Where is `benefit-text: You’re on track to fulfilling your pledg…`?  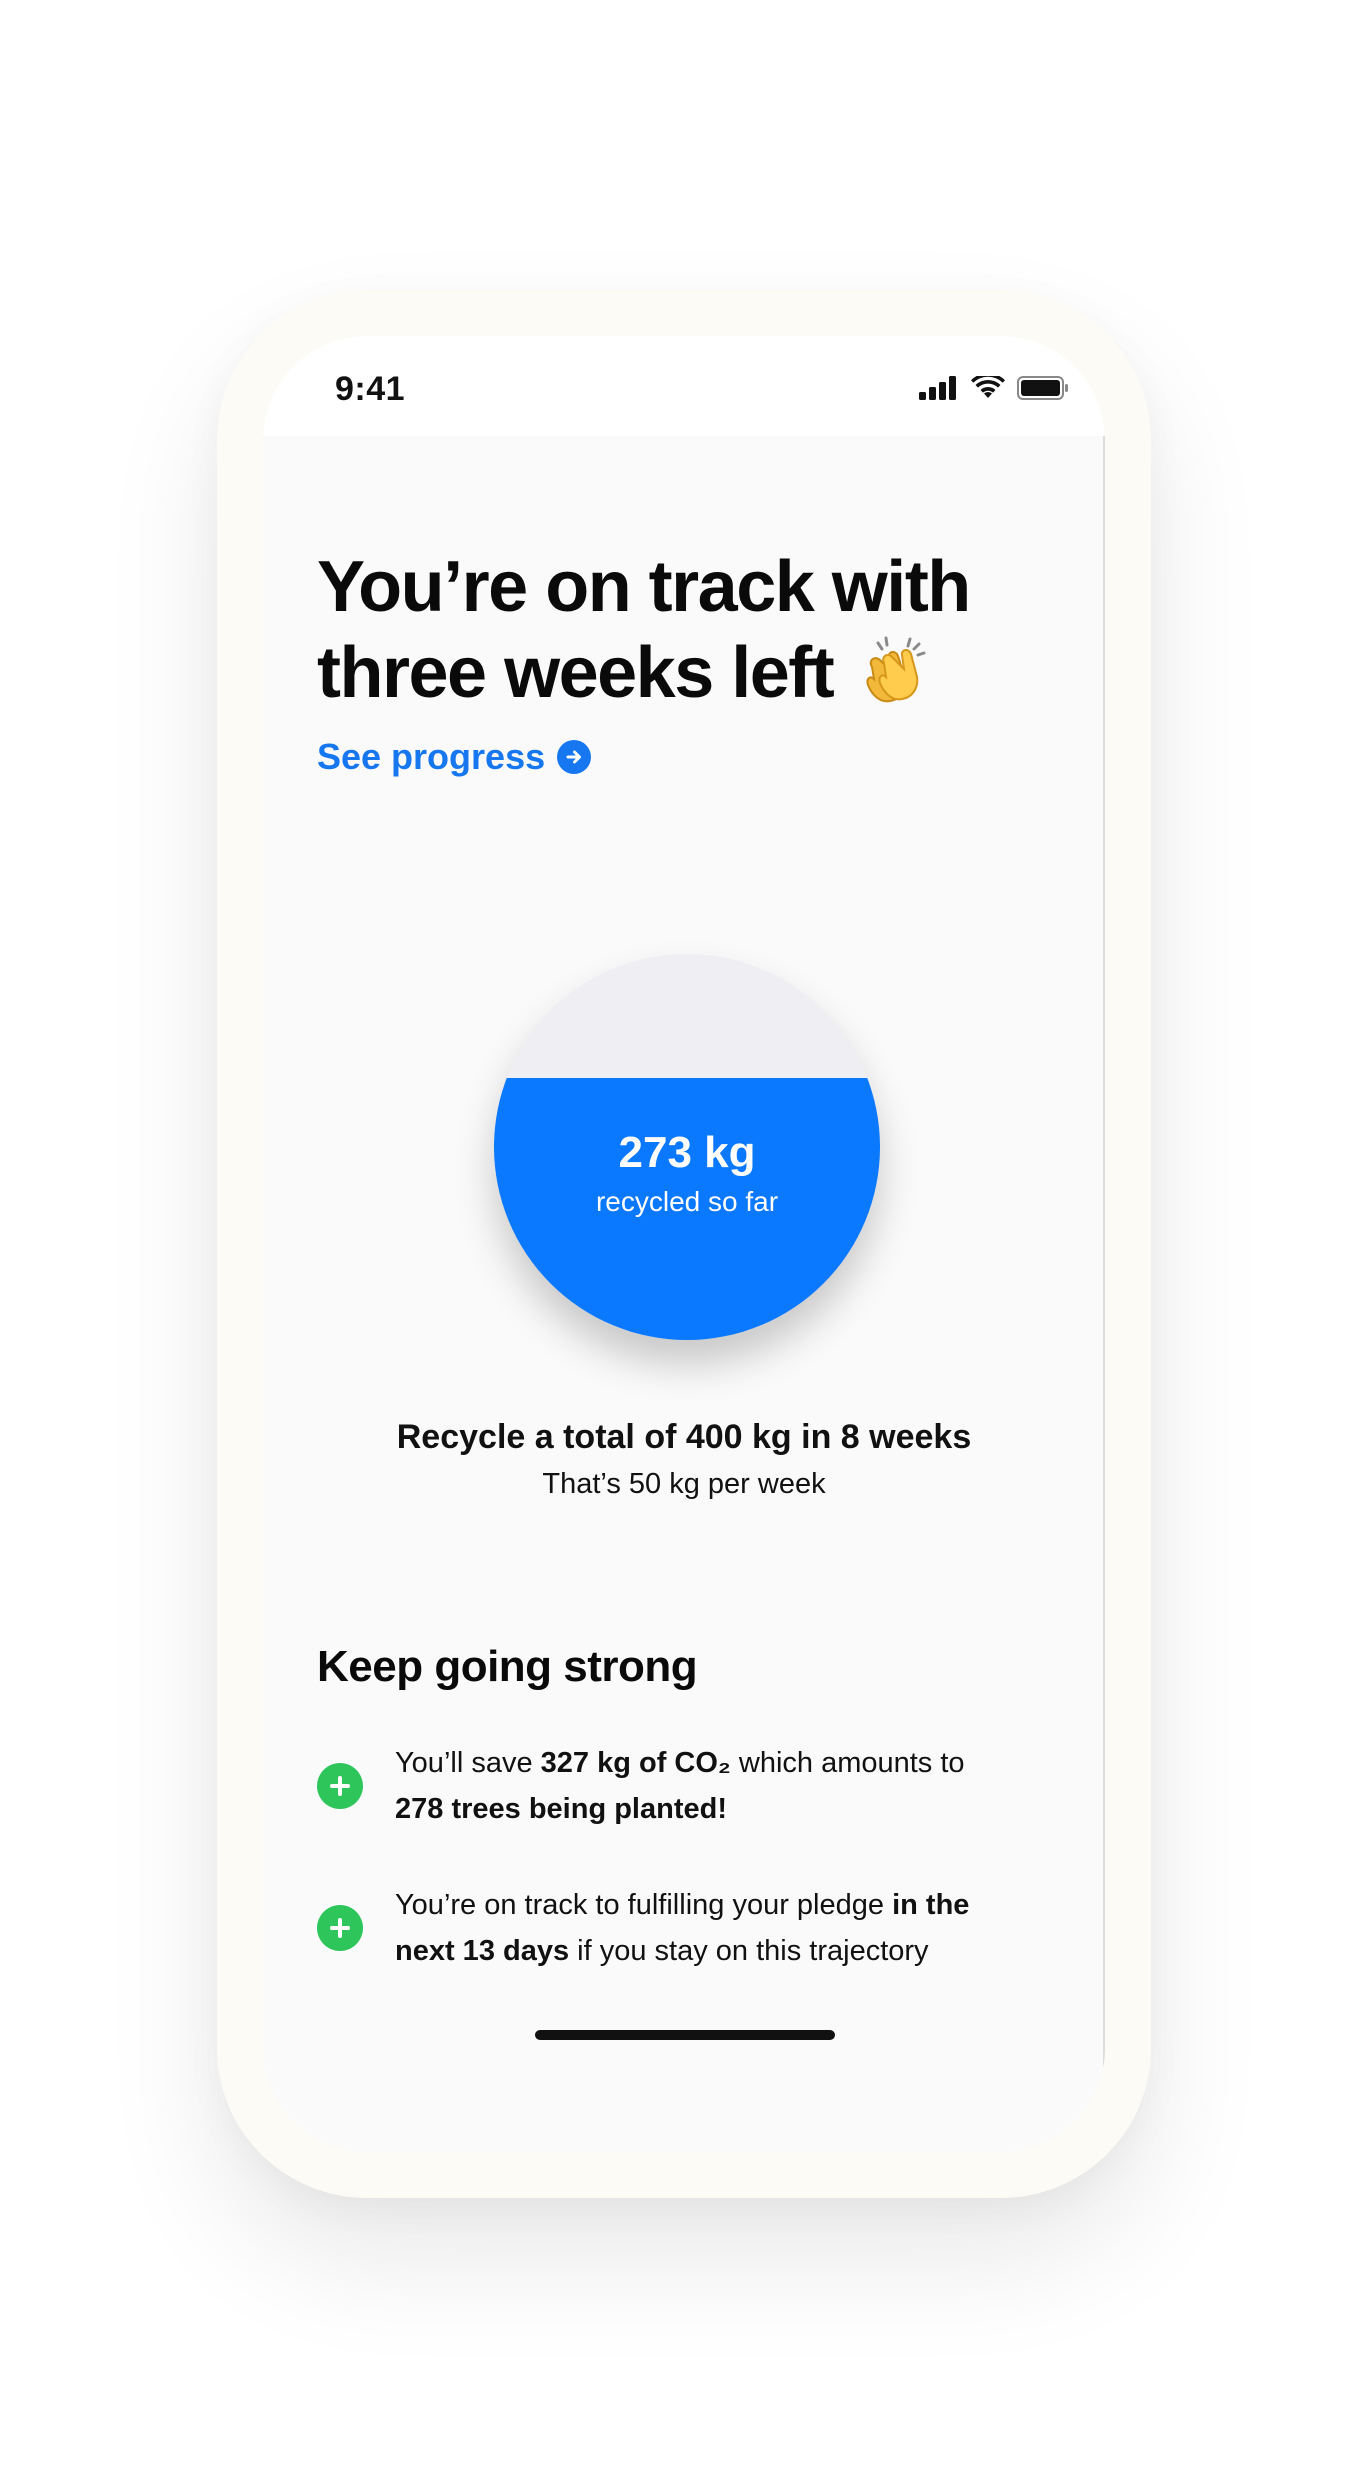
benefit-text: You’re on track to fulfilling your pledg… is located at coordinates (706, 1928).